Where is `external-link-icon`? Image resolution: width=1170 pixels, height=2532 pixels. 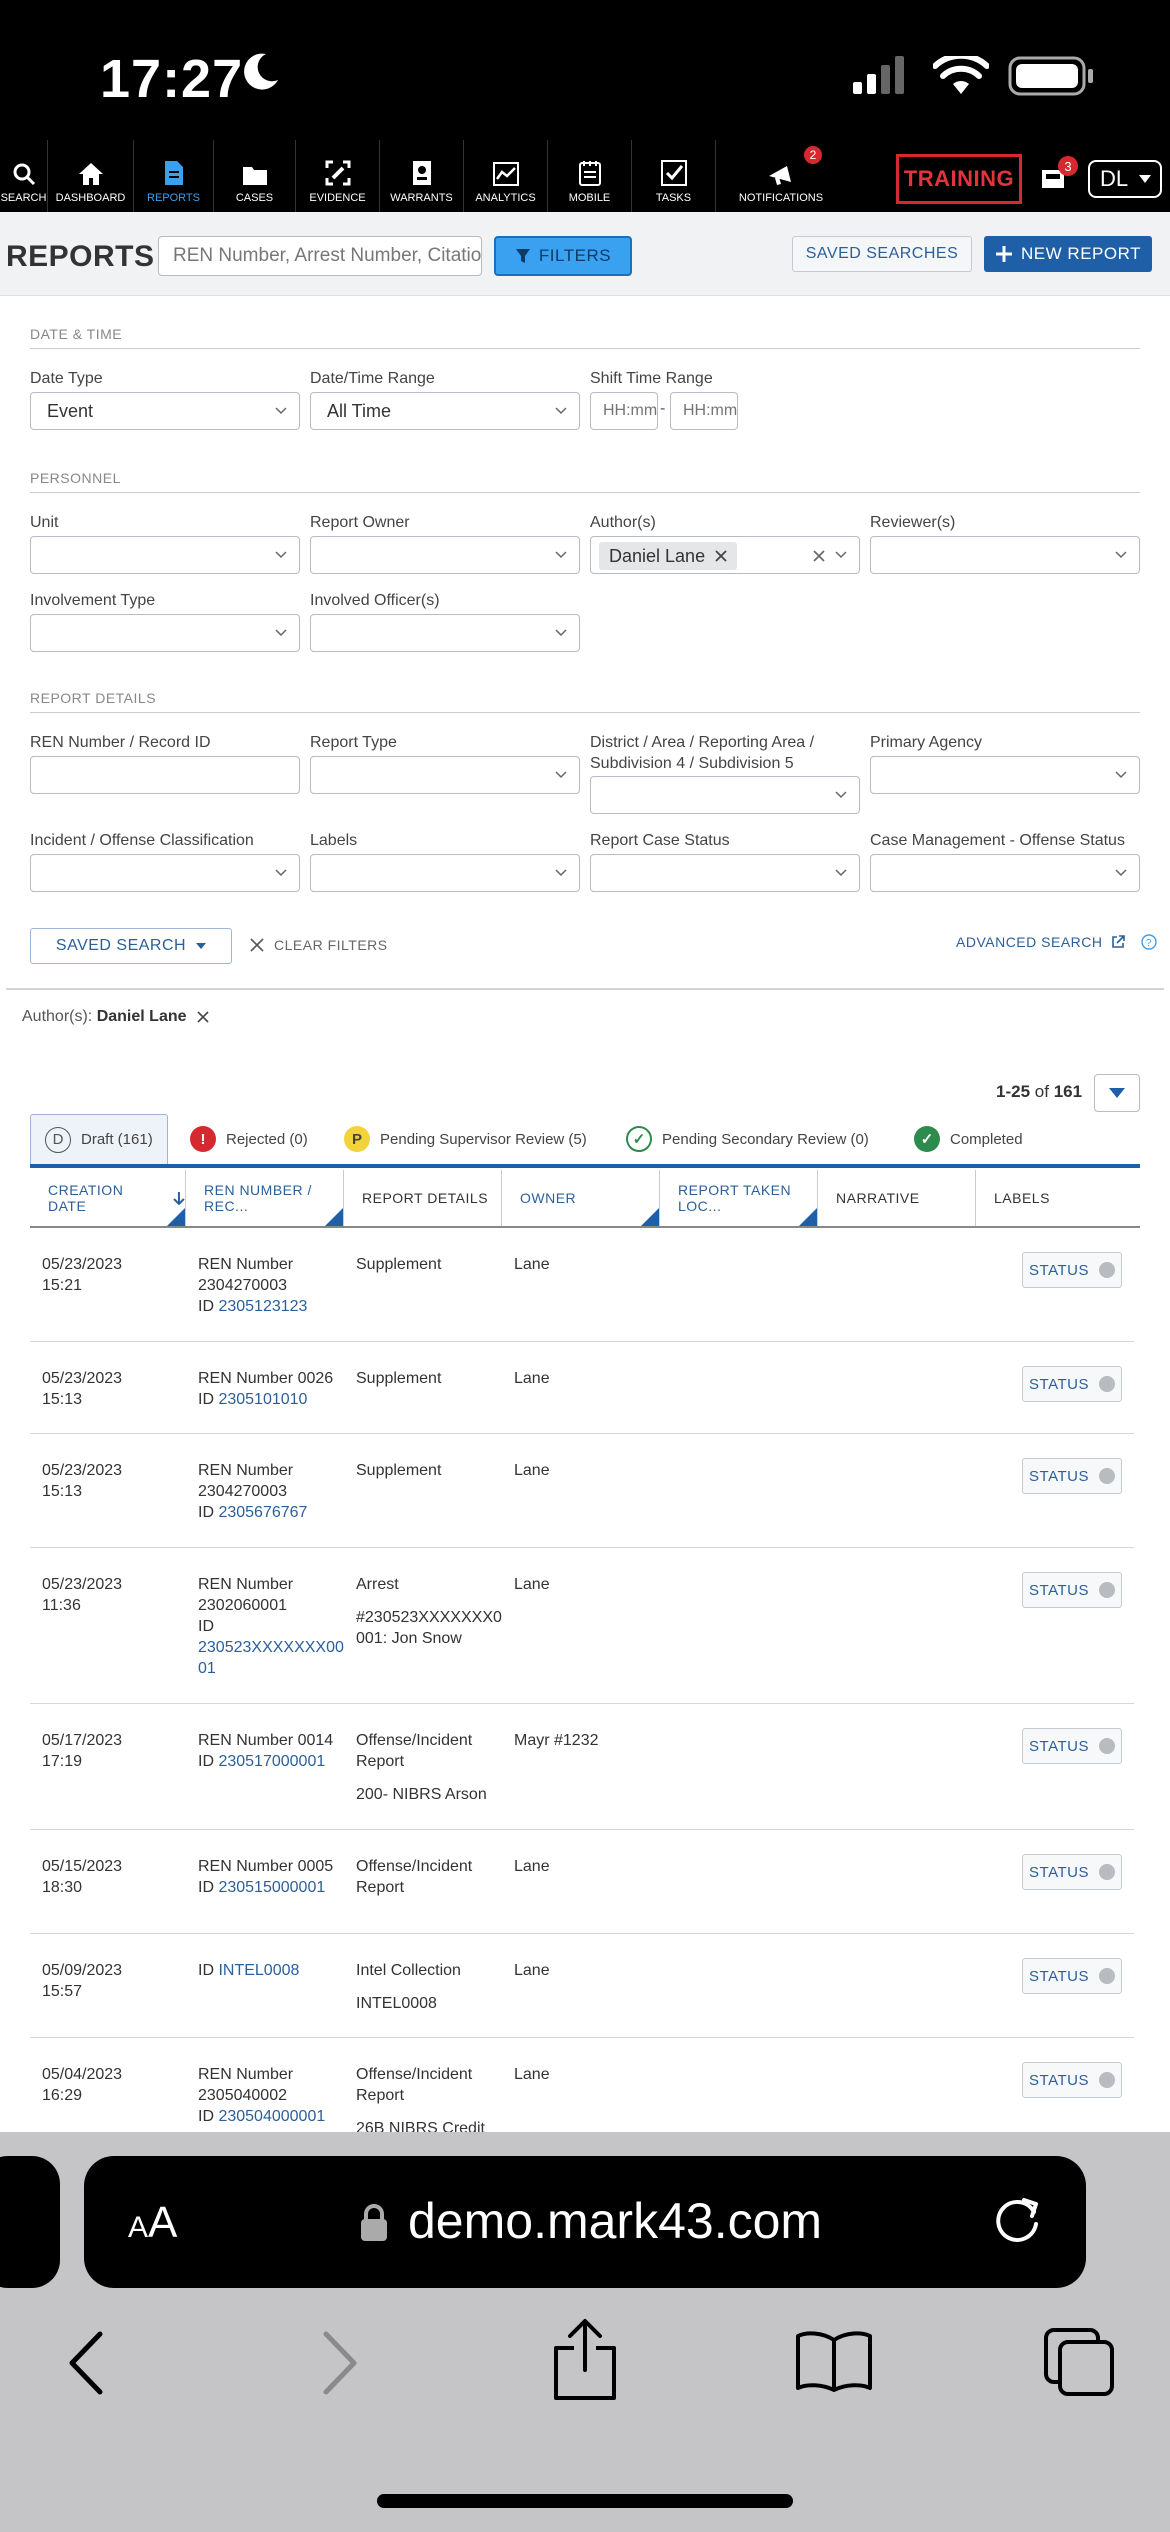 external-link-icon is located at coordinates (1118, 941).